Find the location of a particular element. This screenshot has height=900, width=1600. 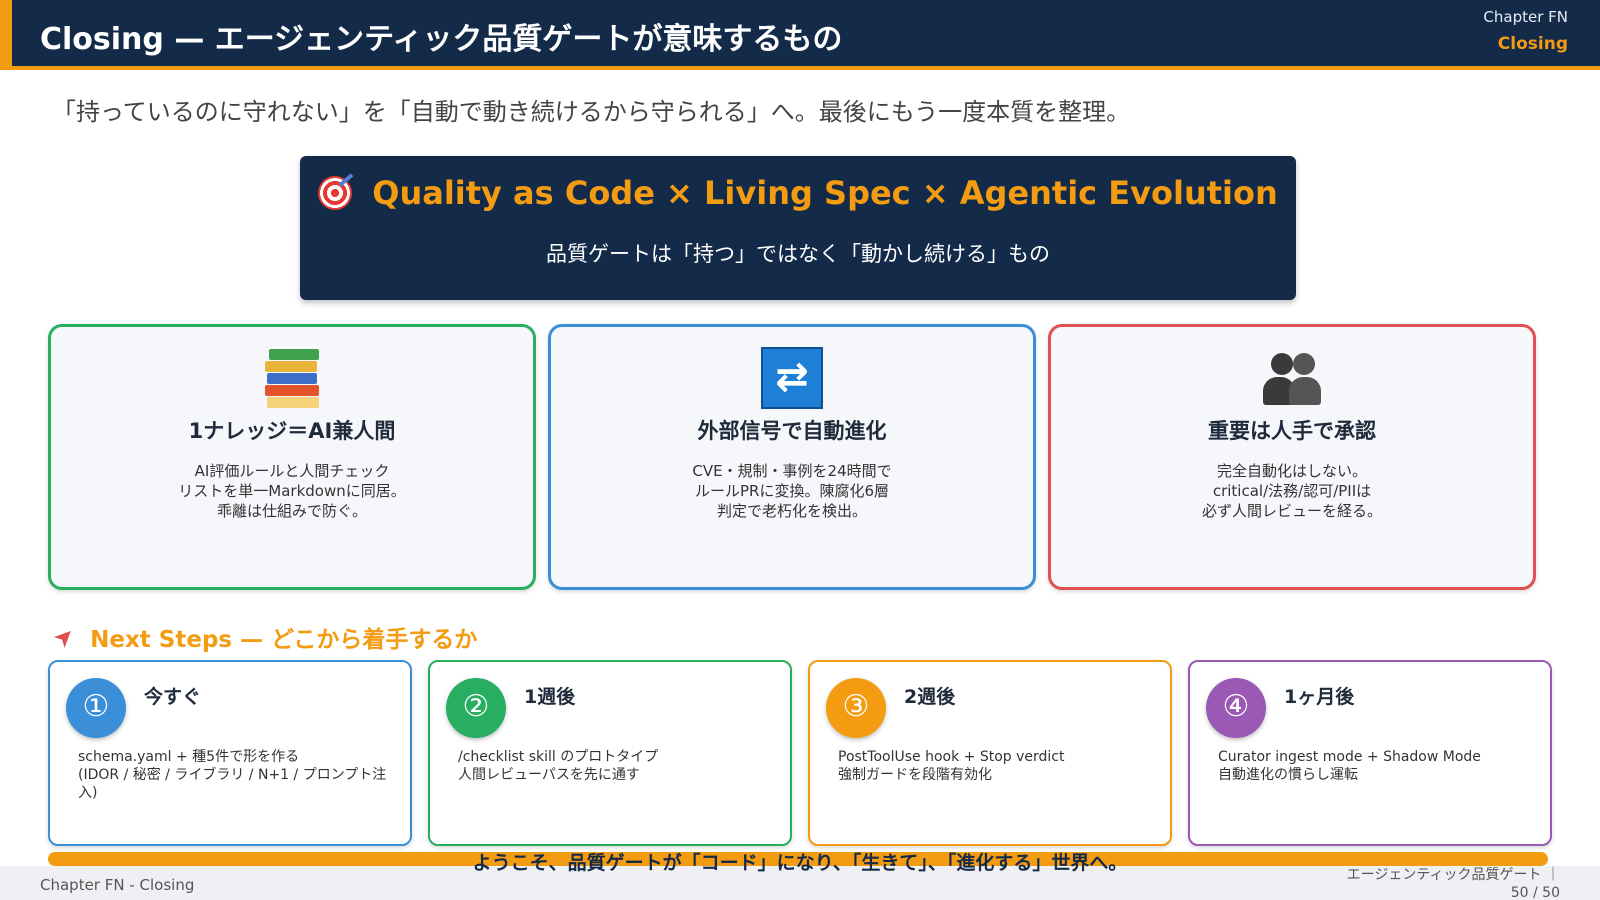

pillar-desc-line: 必ず人間レビューを経る。 is located at coordinates (1291, 511).